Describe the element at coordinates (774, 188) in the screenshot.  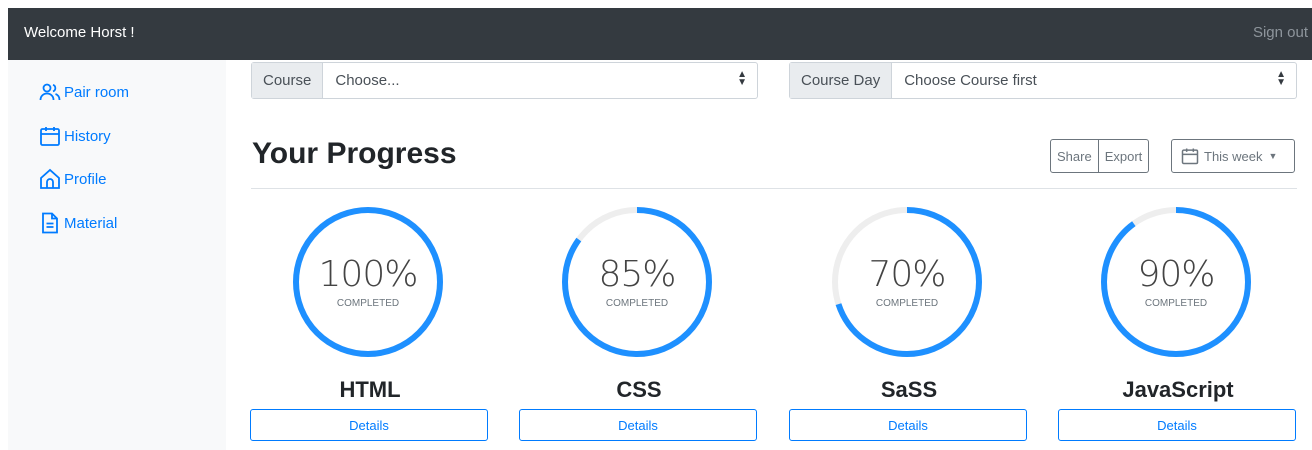
I see `title-divider` at that location.